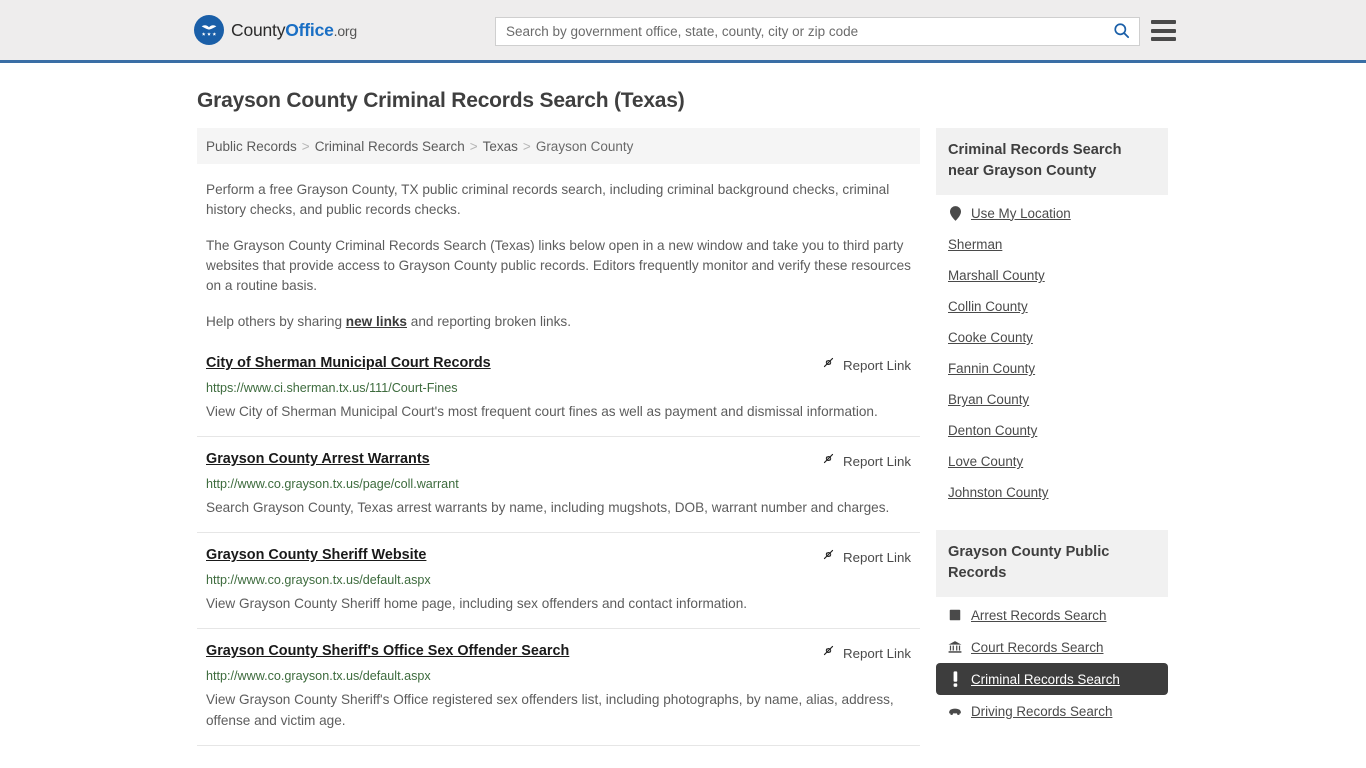 This screenshot has height=768, width=1366. I want to click on sidebar-public-records-link: Arrest Records Search, so click(1038, 615).